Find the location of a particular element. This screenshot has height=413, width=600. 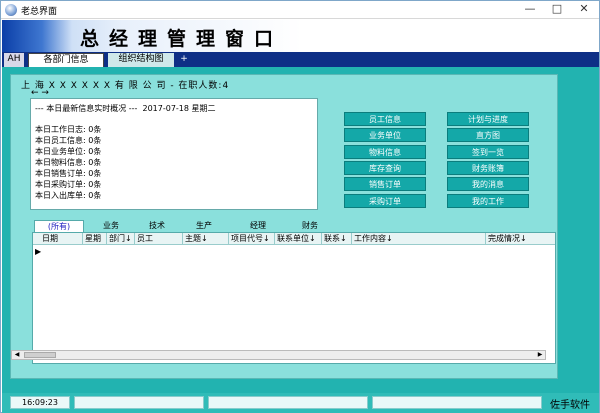

add-tab-button: + is located at coordinates (184, 60).